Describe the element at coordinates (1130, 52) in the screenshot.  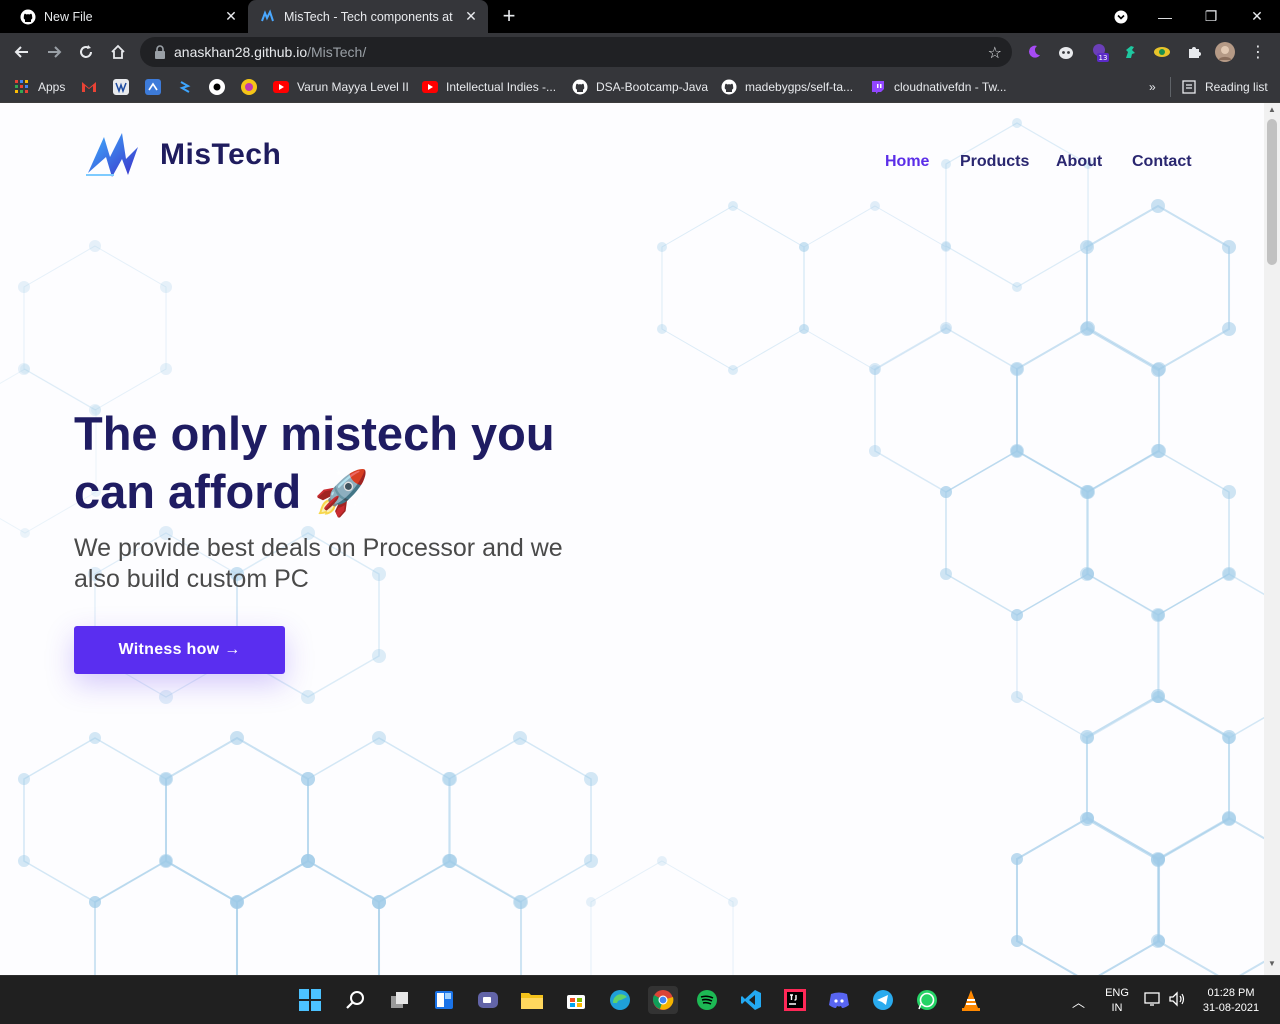
I see `dino-extension-icon` at that location.